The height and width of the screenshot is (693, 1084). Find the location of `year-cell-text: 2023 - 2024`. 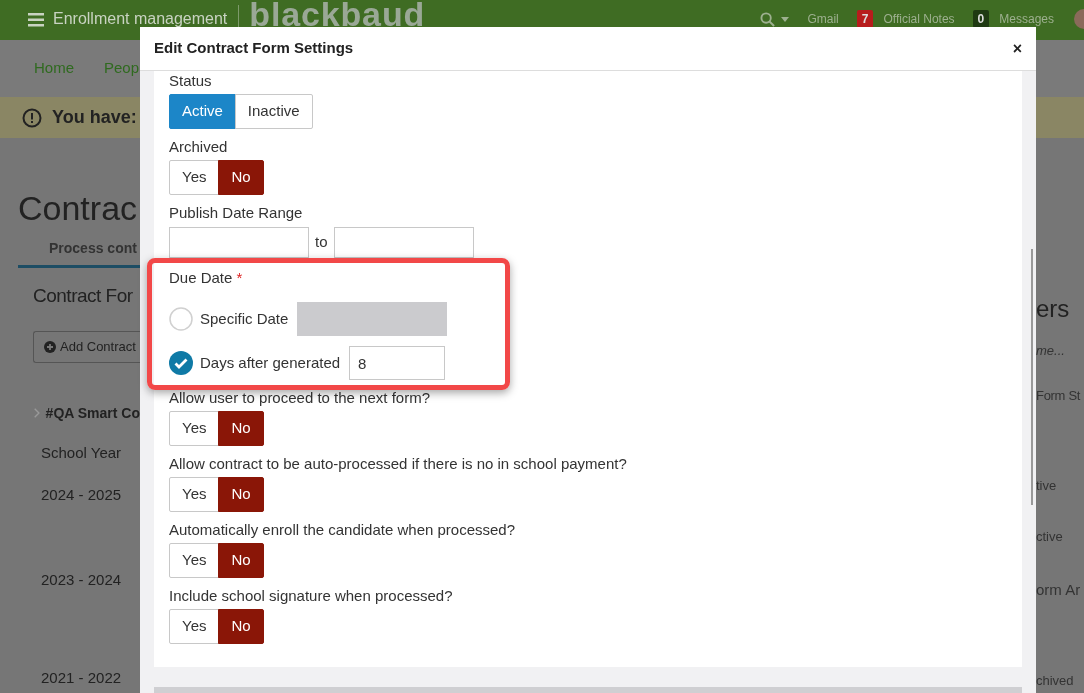

year-cell-text: 2023 - 2024 is located at coordinates (82, 579).